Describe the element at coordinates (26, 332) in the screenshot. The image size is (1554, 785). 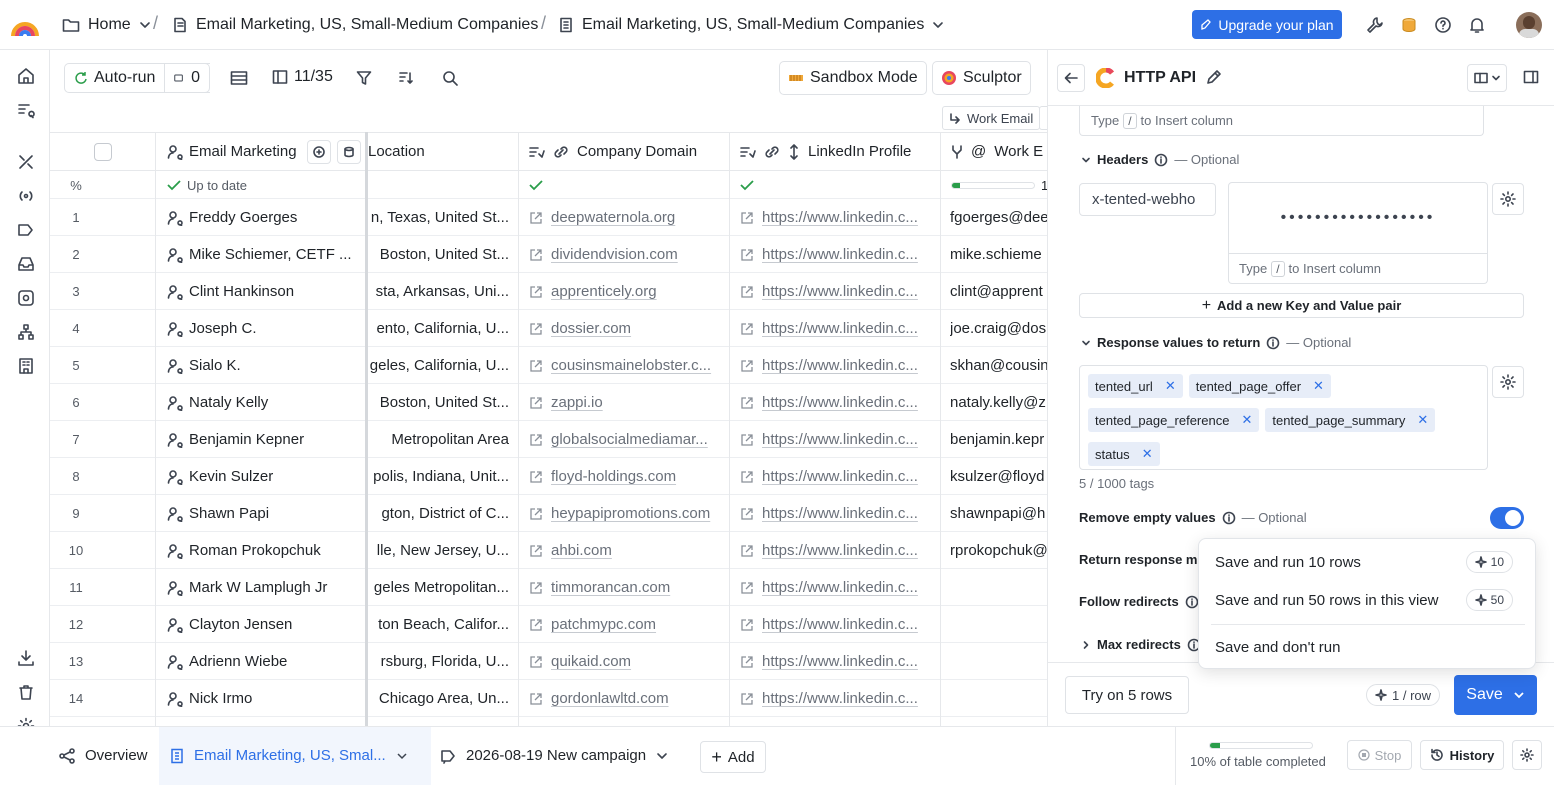
I see `org-chart-icon` at that location.